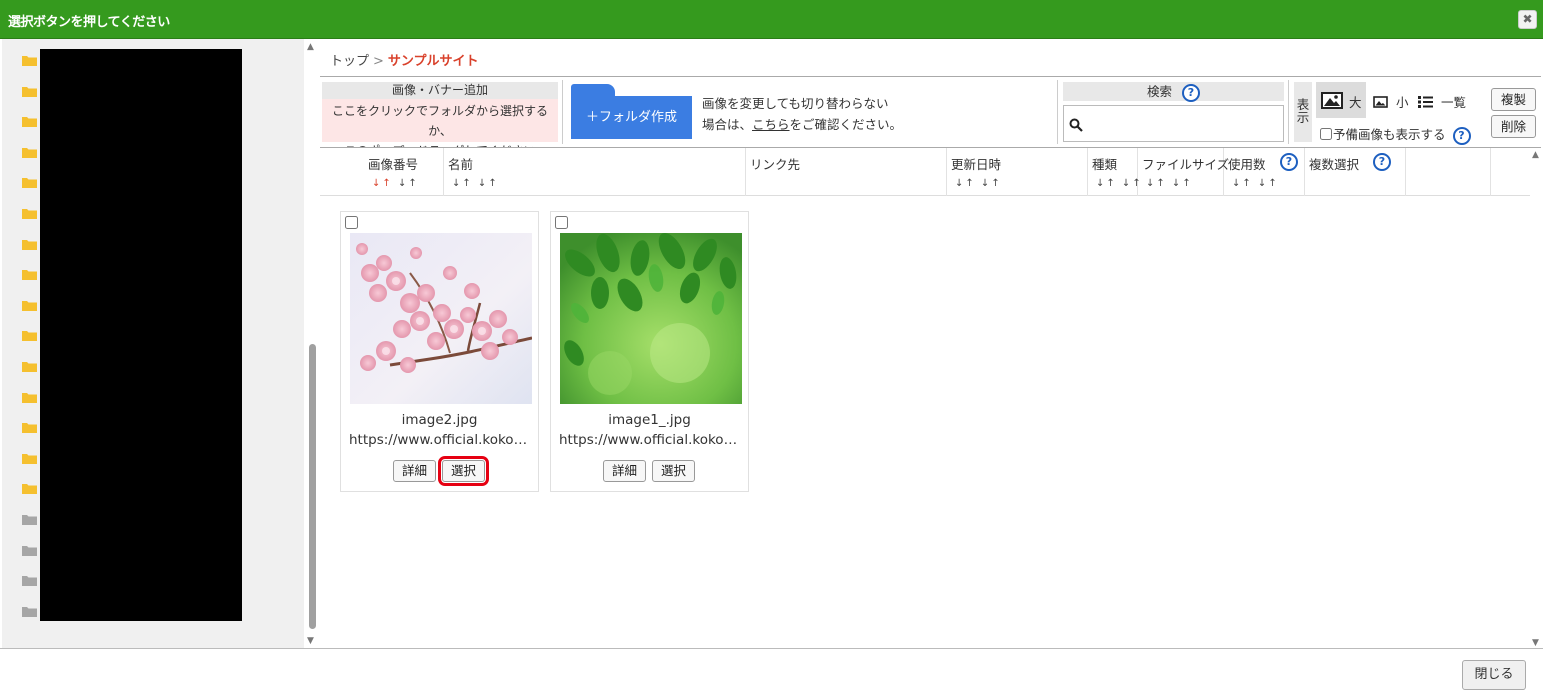 The width and height of the screenshot is (1543, 700). What do you see at coordinates (1186, 164) in the screenshot?
I see `column-label: ファイルサイズ` at bounding box center [1186, 164].